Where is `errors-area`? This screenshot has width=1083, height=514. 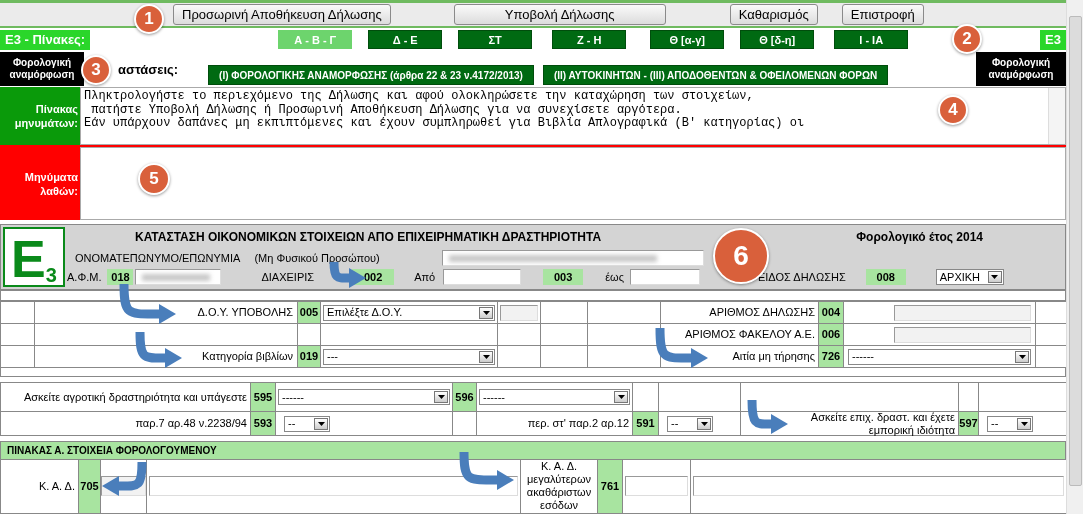 errors-area is located at coordinates (573, 183).